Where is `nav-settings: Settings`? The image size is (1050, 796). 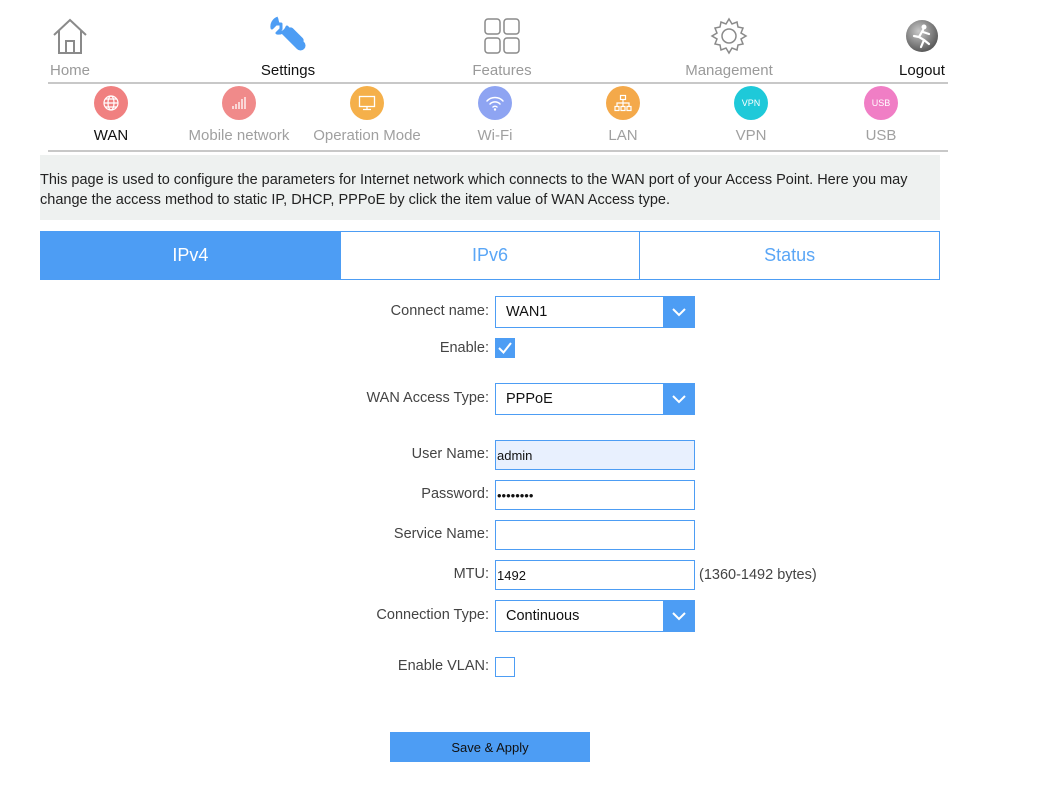
nav-settings: Settings is located at coordinates (288, 46).